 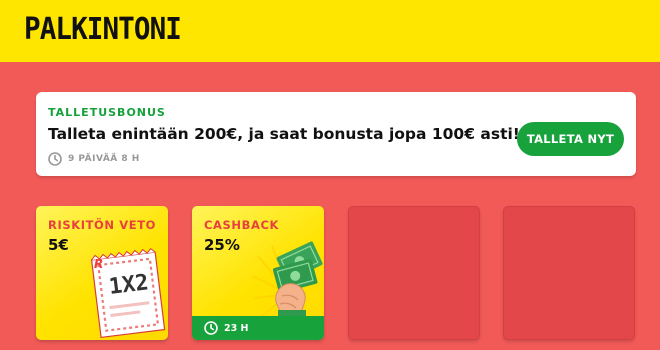 What do you see at coordinates (129, 285) in the screenshot?
I see `slip-text: 1X2` at bounding box center [129, 285].